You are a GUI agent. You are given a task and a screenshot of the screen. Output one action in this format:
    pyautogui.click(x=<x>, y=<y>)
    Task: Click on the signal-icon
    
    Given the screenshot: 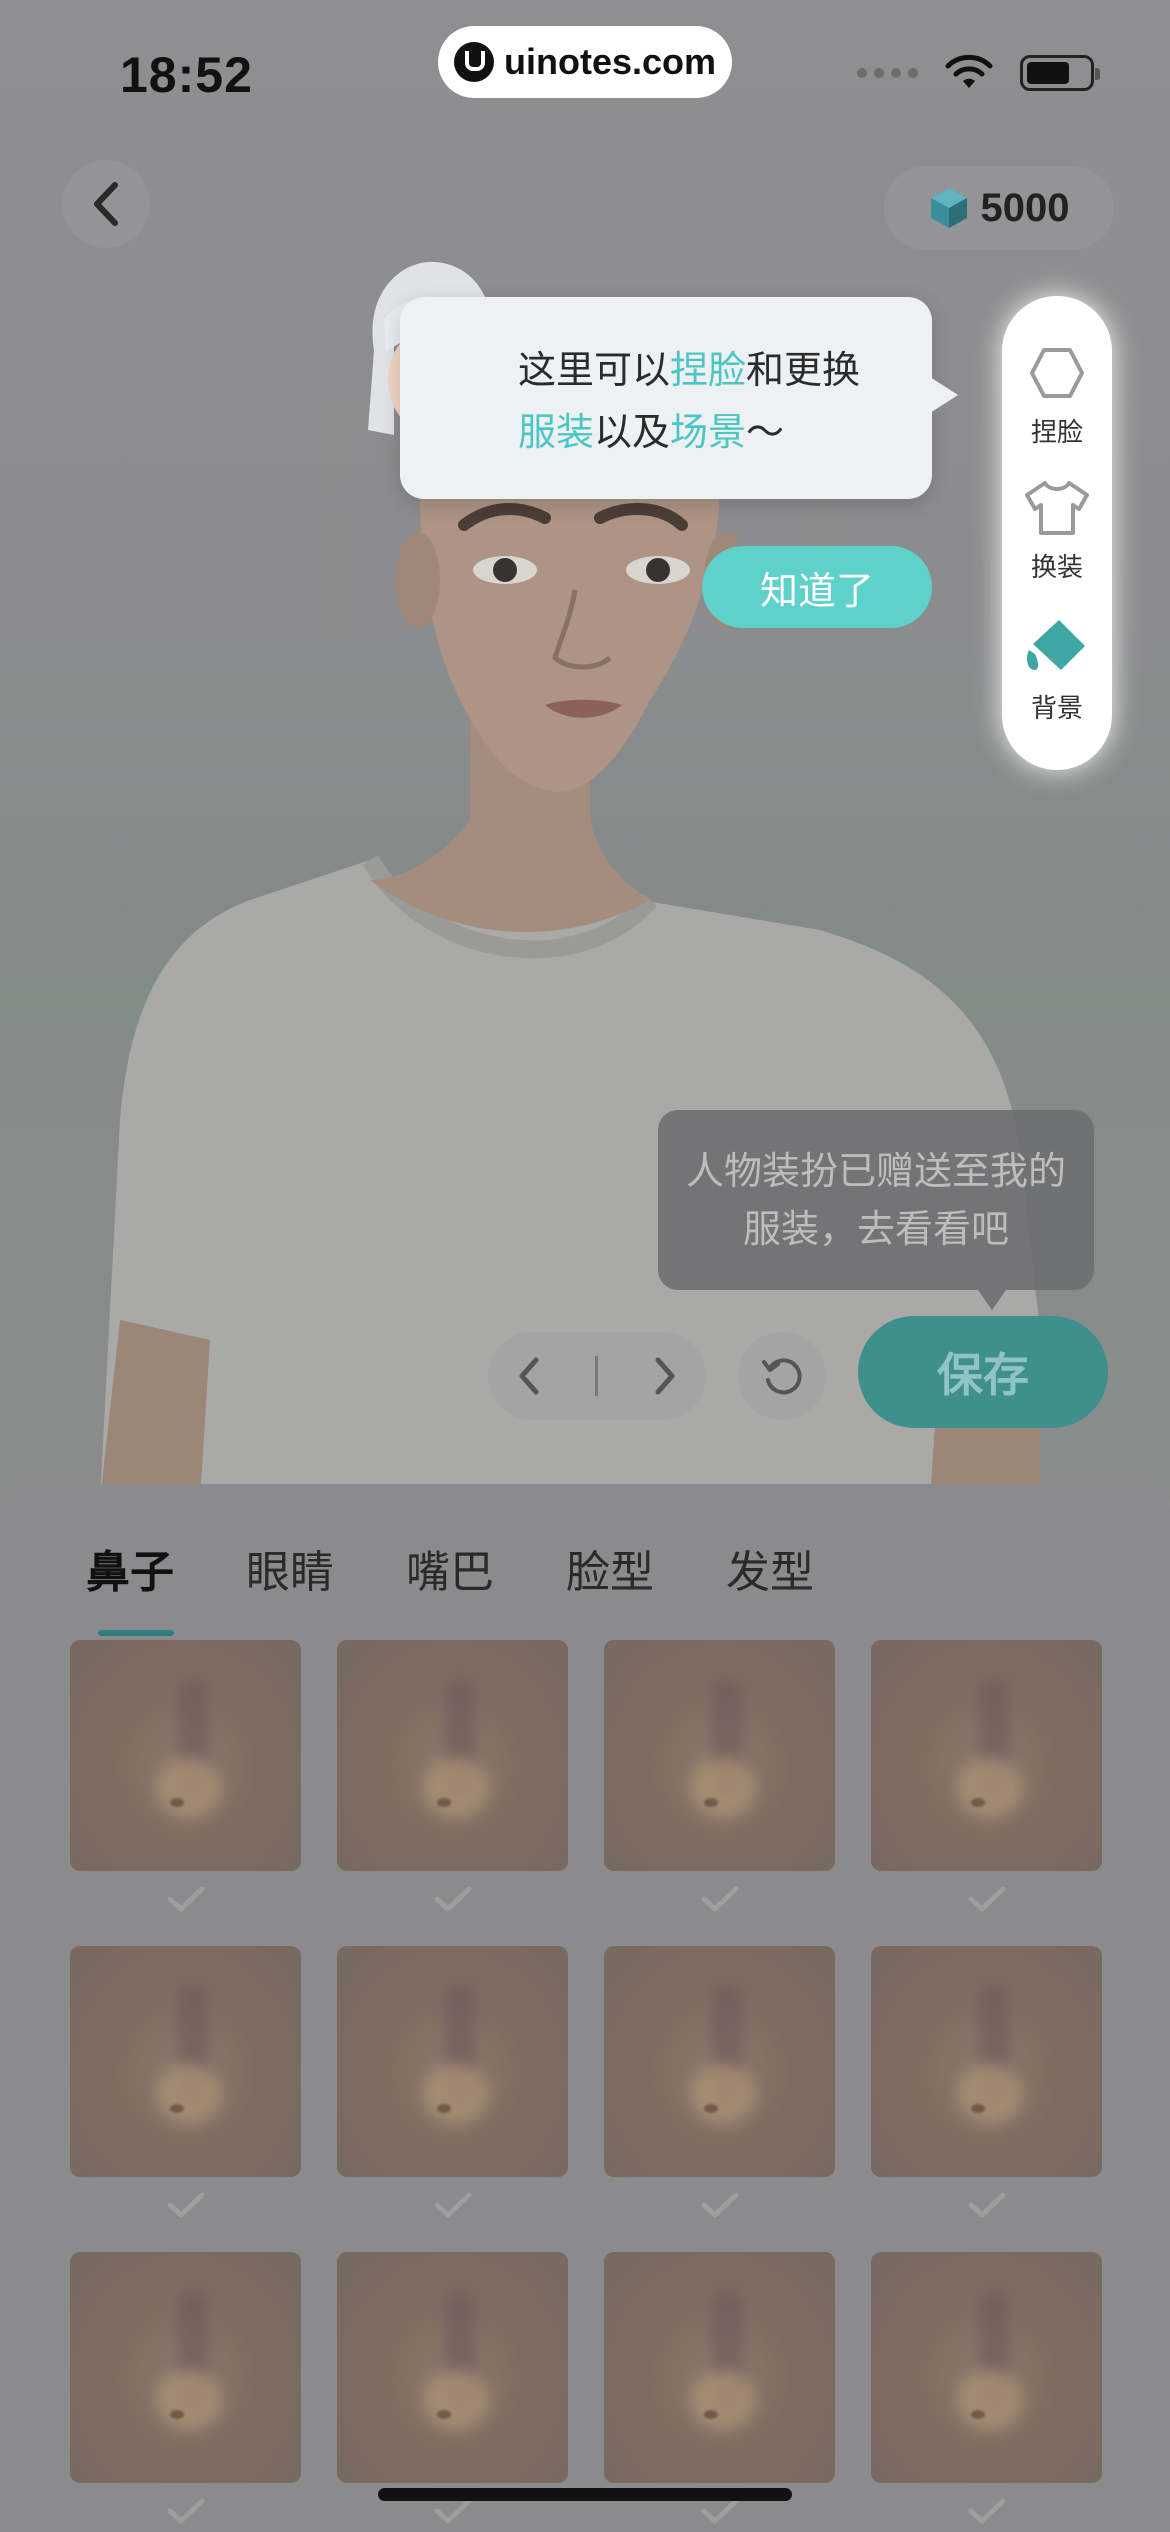 What is the action you would take?
    pyautogui.click(x=887, y=73)
    